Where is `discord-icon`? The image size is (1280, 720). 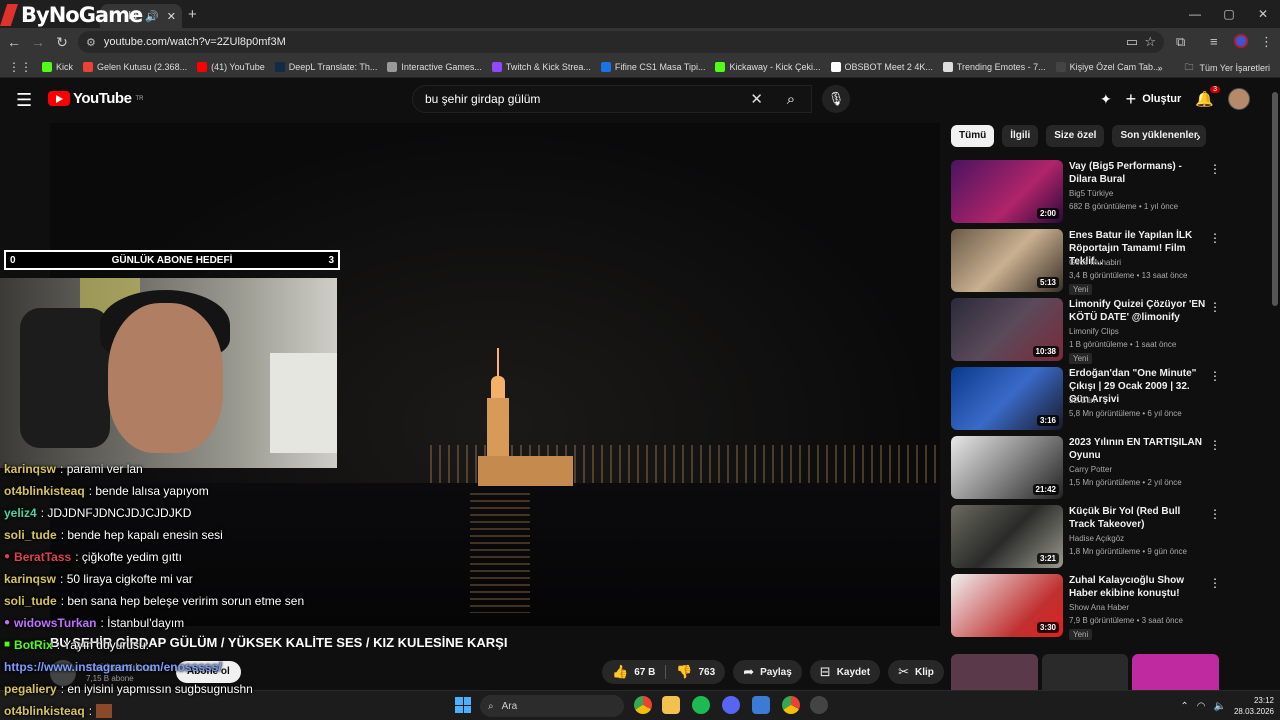 discord-icon is located at coordinates (731, 705).